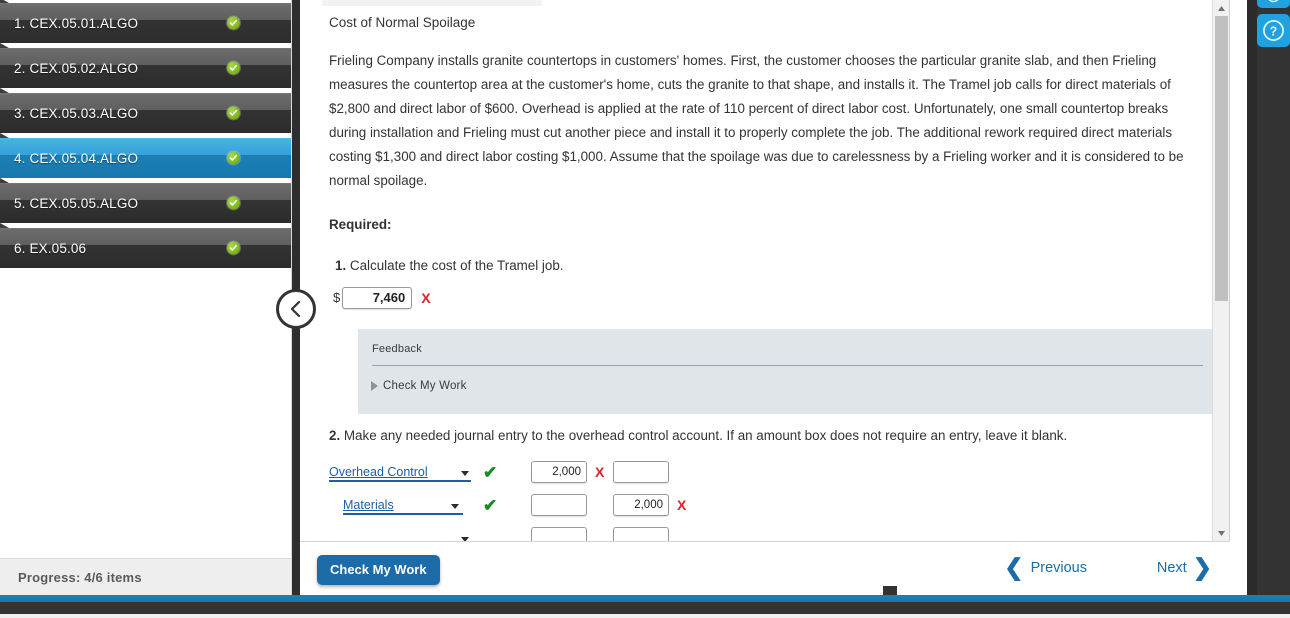 This screenshot has width=1290, height=618. I want to click on rail-top-button, so click(1273, 4).